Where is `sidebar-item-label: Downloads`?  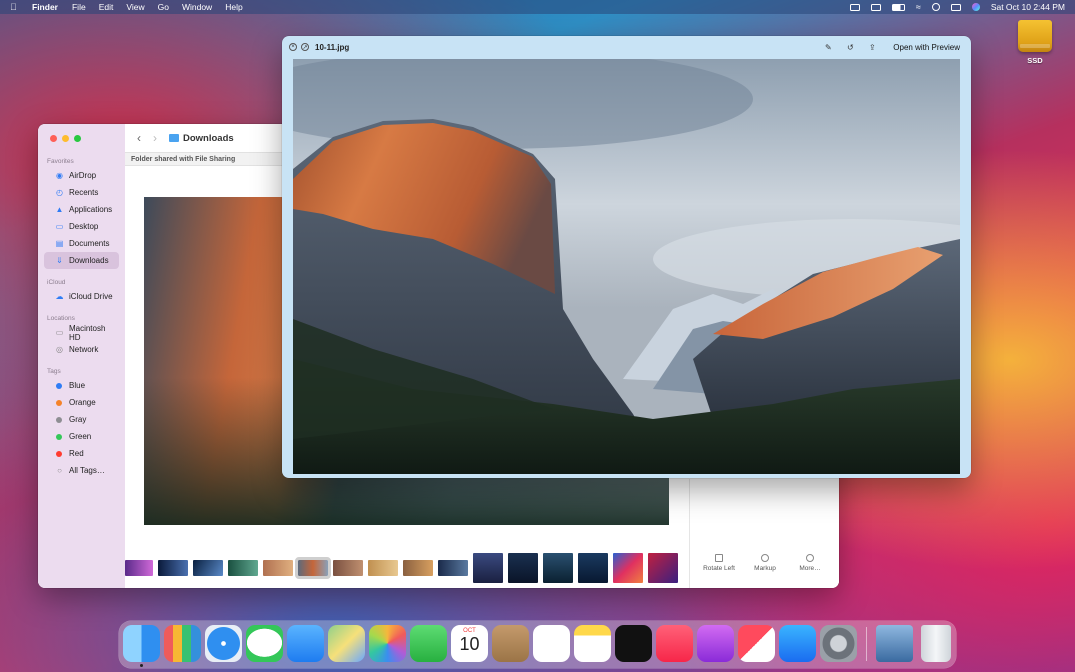 sidebar-item-label: Downloads is located at coordinates (89, 260).